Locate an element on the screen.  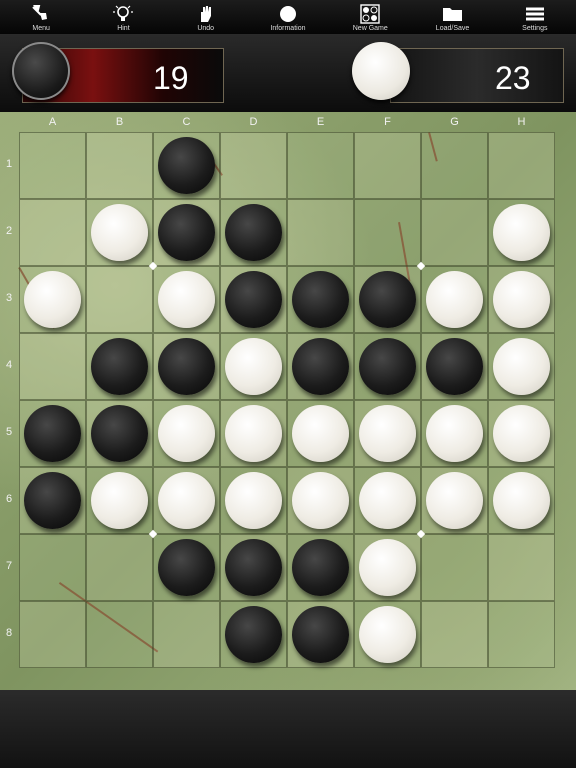
toolbar-button-load-save: Load/Save is located at coordinates (452, 17).